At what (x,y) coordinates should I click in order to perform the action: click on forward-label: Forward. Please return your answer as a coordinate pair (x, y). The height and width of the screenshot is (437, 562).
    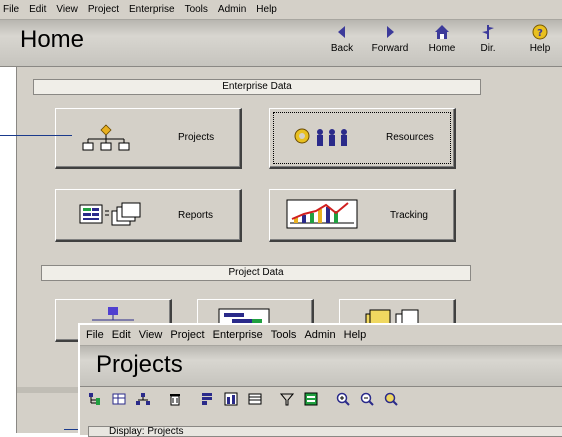
    Looking at the image, I should click on (390, 48).